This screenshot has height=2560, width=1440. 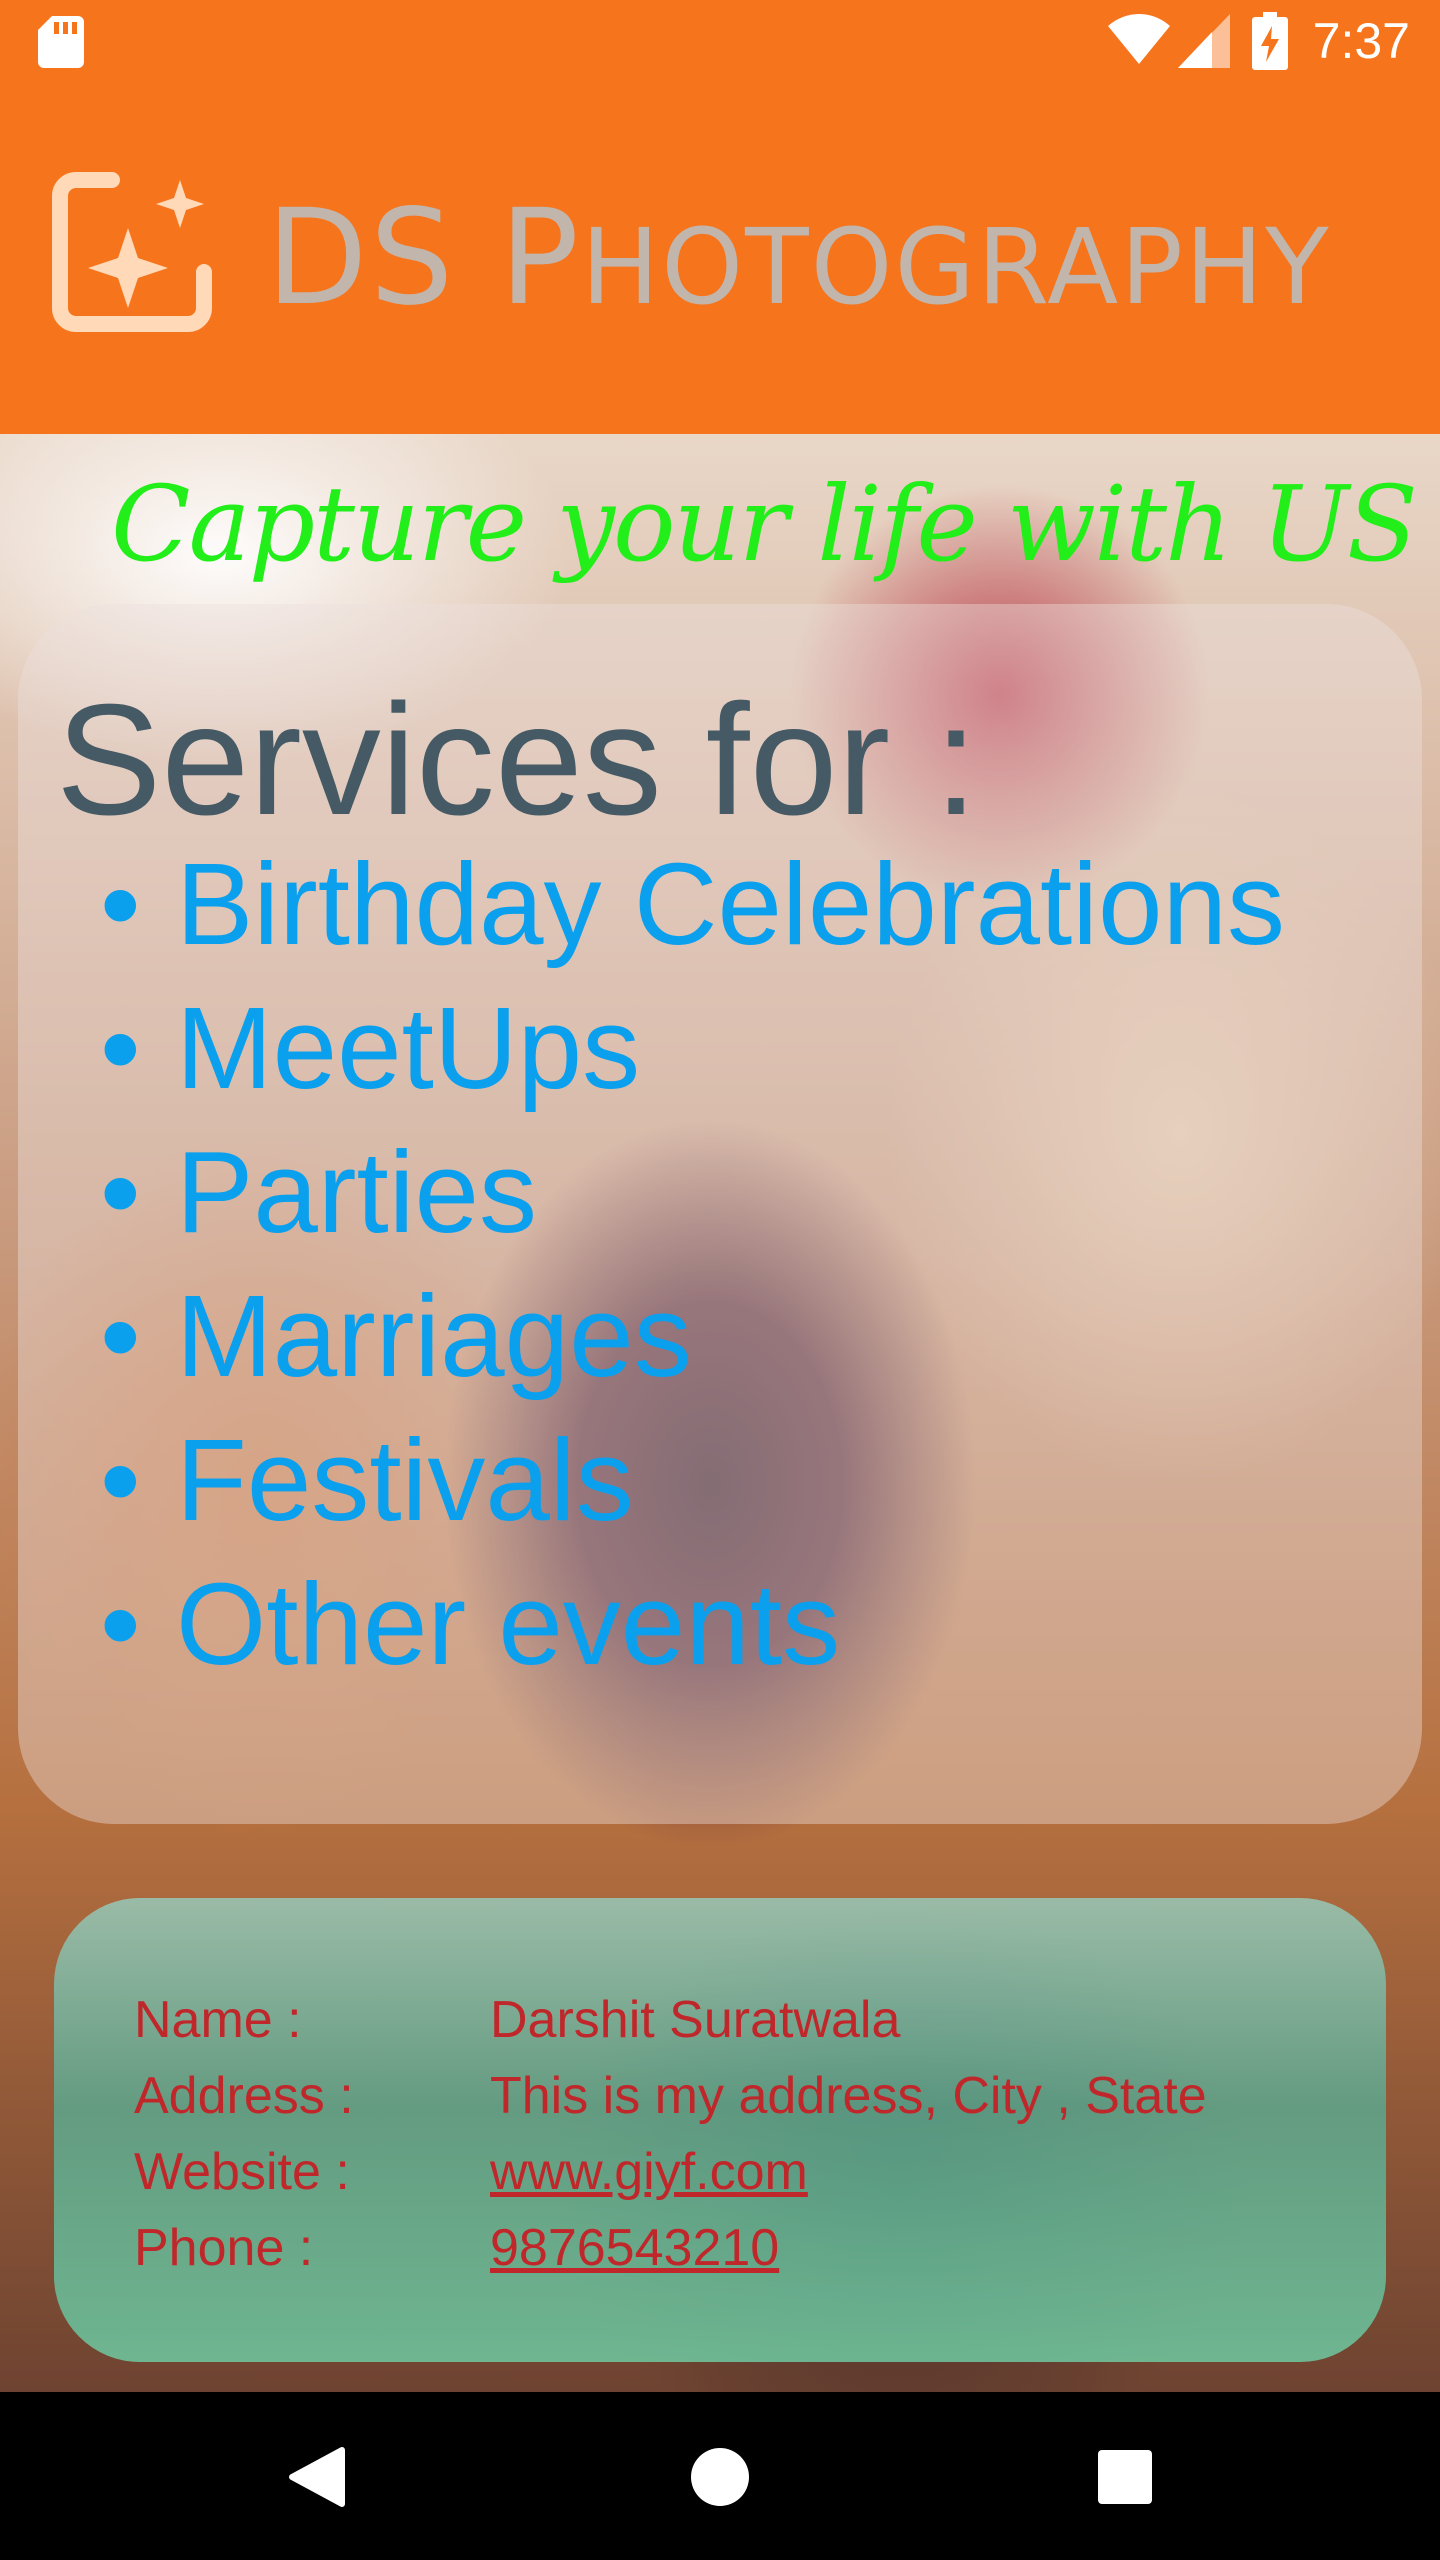 What do you see at coordinates (720, 42) in the screenshot?
I see `status-bar: 7:37` at bounding box center [720, 42].